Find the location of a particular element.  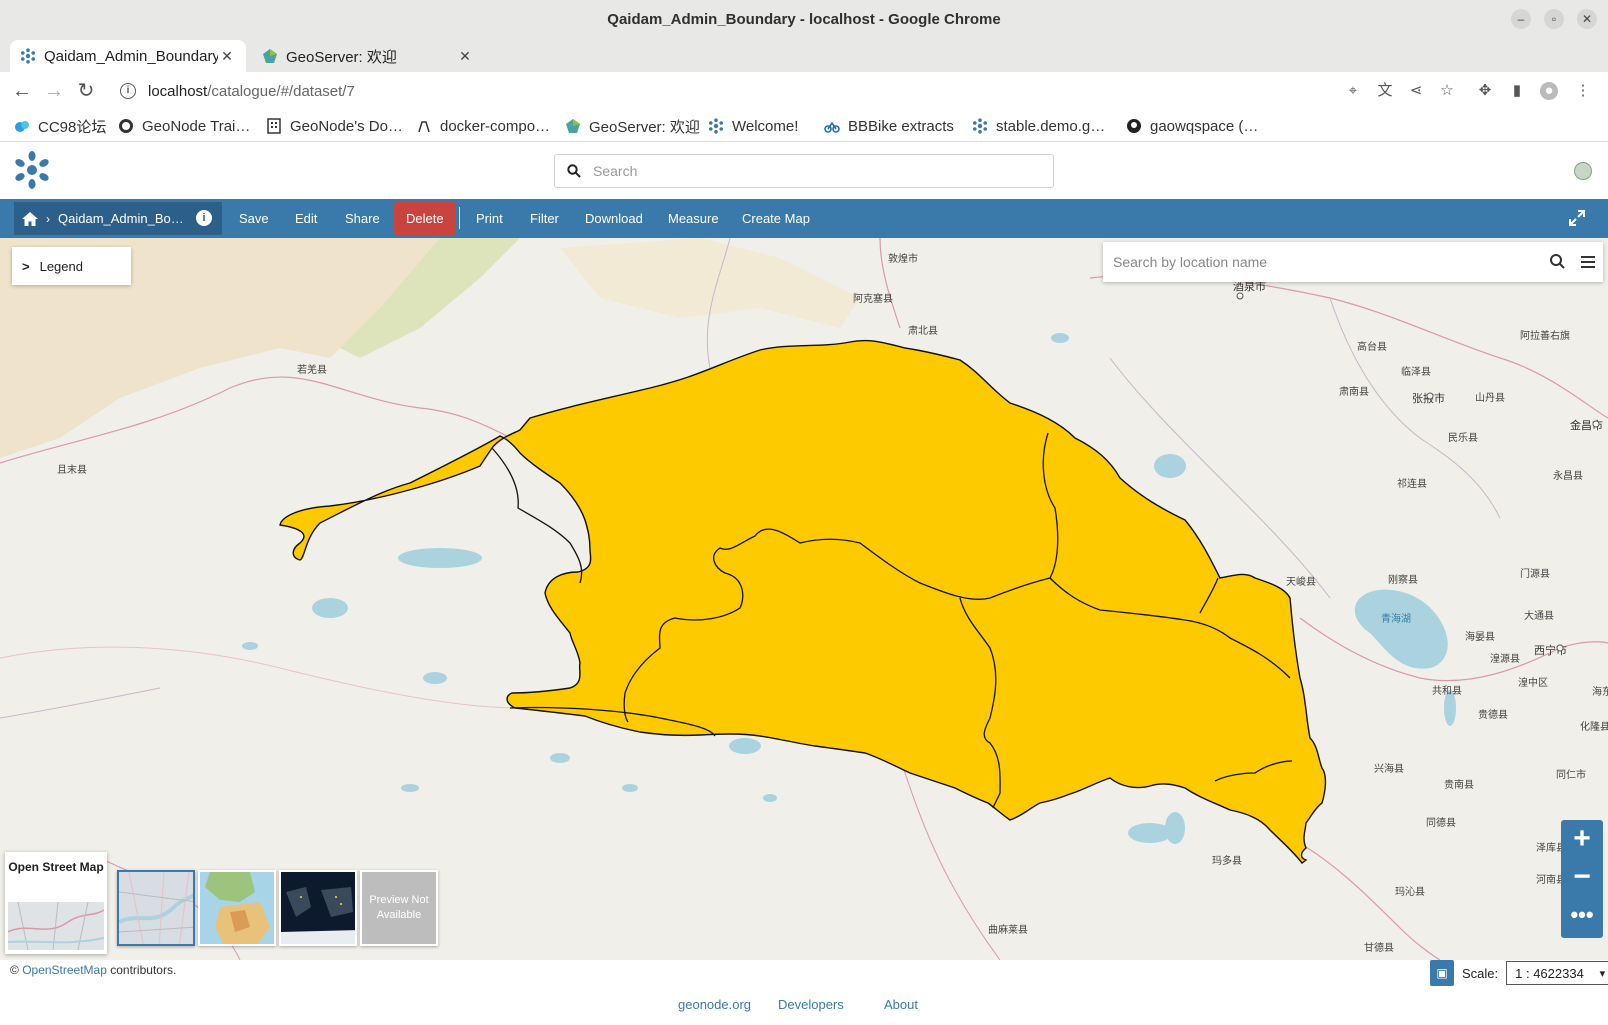

scale-control: ▣ Scale: 1 : 4622334 ▾ is located at coordinates (1519, 973).